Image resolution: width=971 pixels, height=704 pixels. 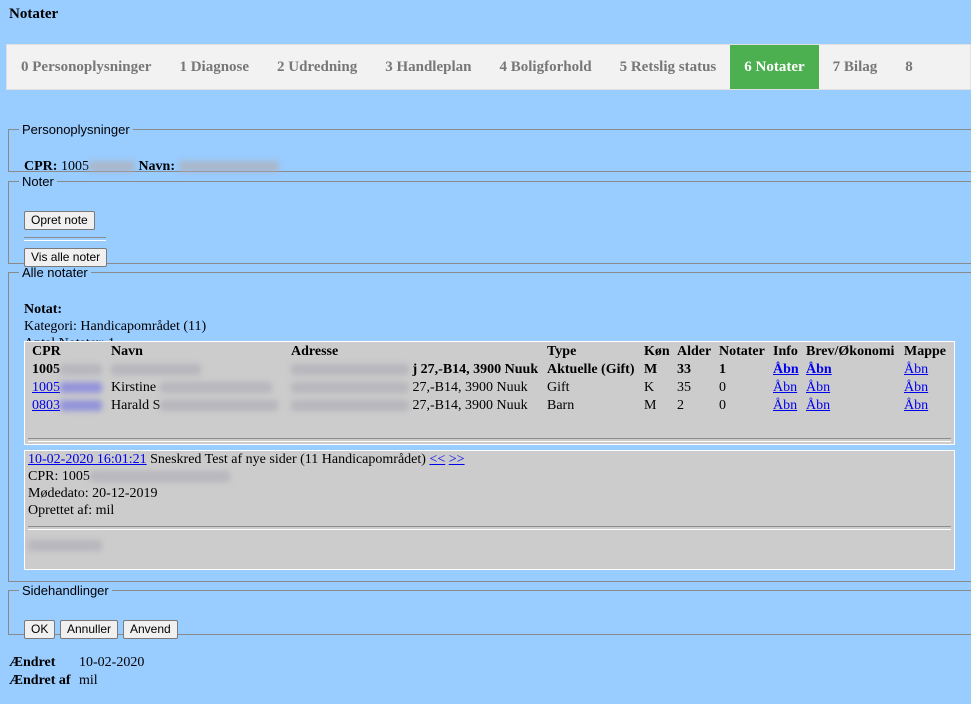 I want to click on row-alder: 2, so click(x=680, y=405).